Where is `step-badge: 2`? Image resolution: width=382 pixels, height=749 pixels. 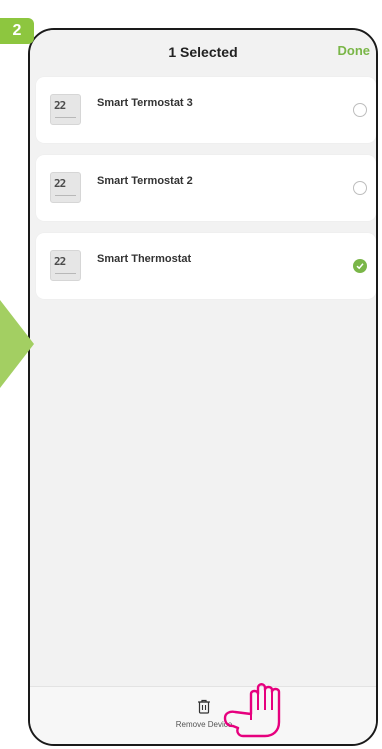
step-badge: 2 is located at coordinates (17, 31).